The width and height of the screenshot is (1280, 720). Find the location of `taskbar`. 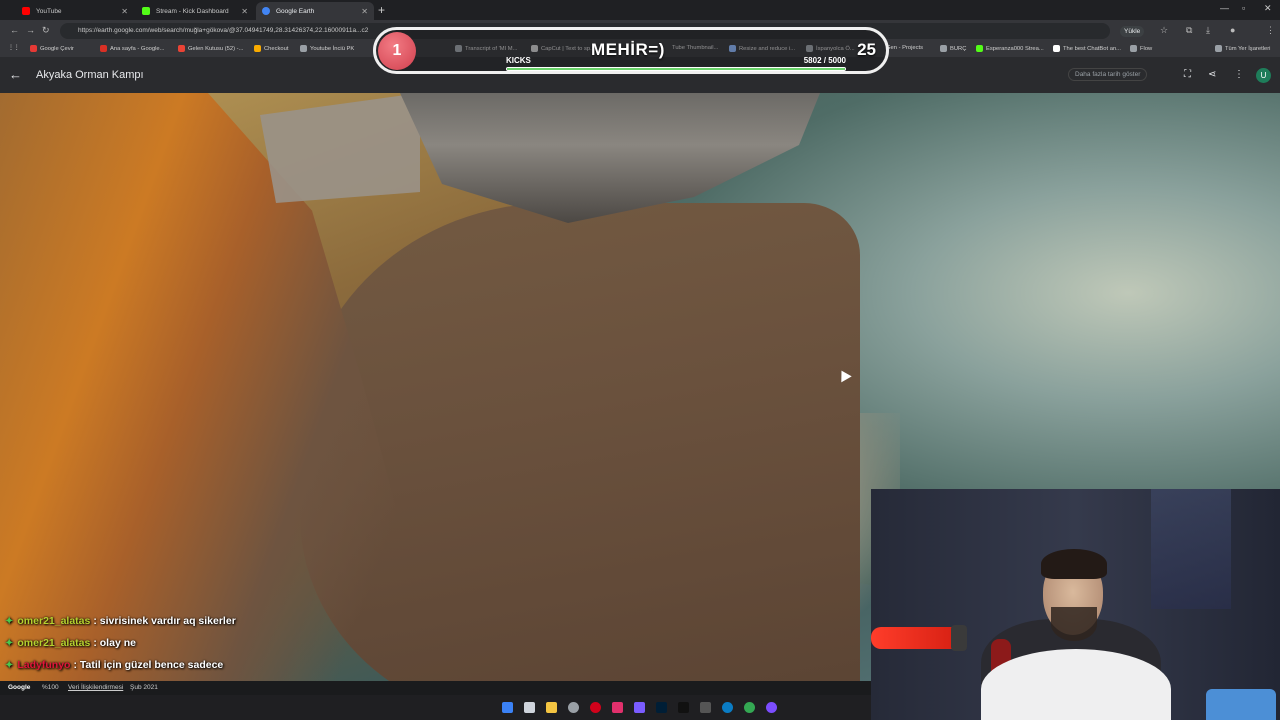

taskbar is located at coordinates (435, 707).